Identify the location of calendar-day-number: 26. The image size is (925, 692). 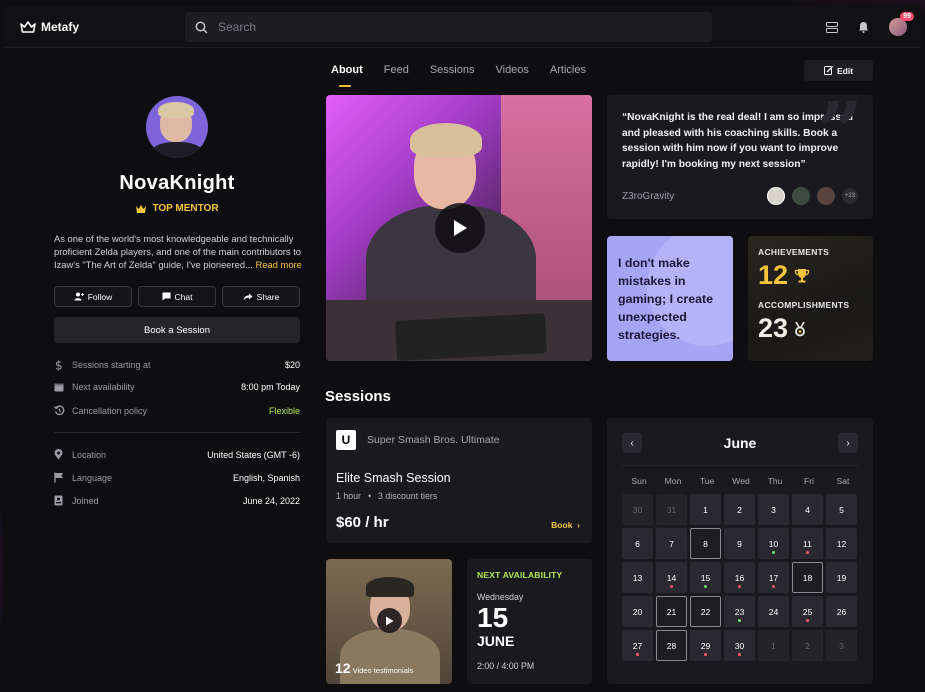
(841, 611).